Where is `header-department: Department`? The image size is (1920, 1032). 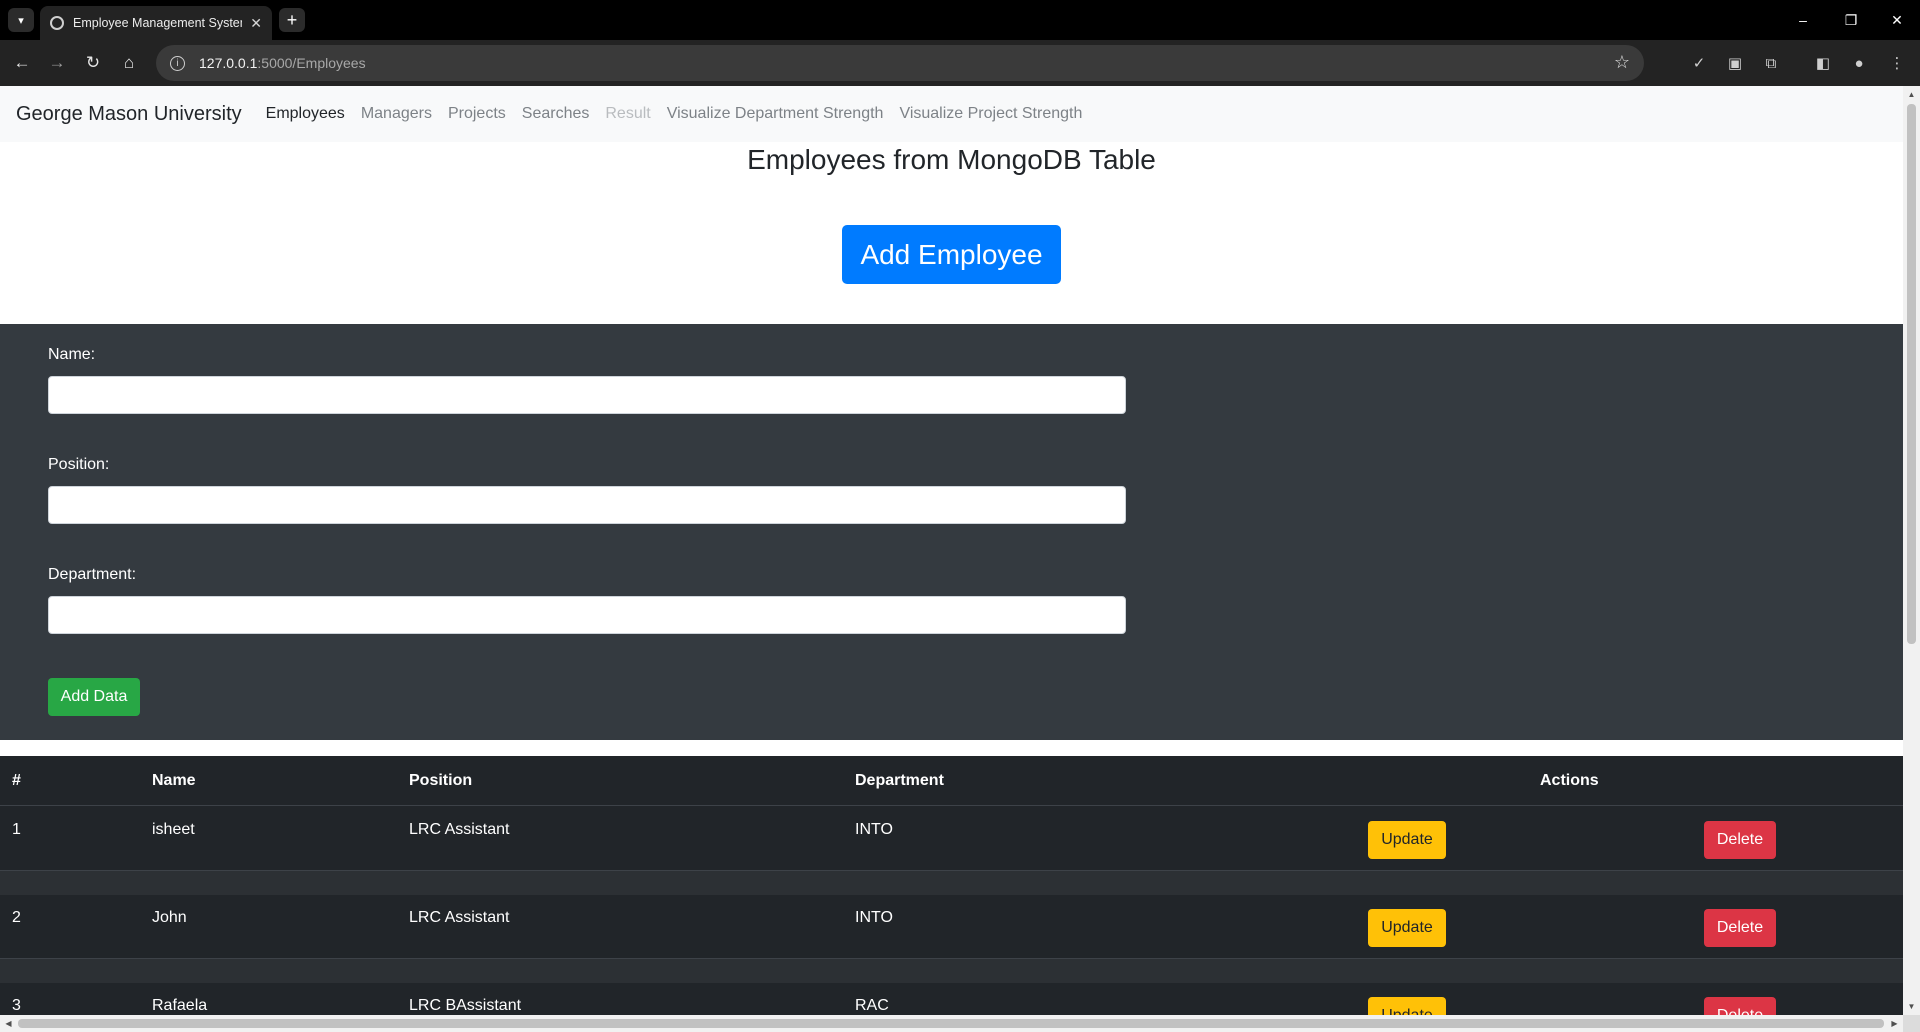
header-department: Department is located at coordinates (899, 780).